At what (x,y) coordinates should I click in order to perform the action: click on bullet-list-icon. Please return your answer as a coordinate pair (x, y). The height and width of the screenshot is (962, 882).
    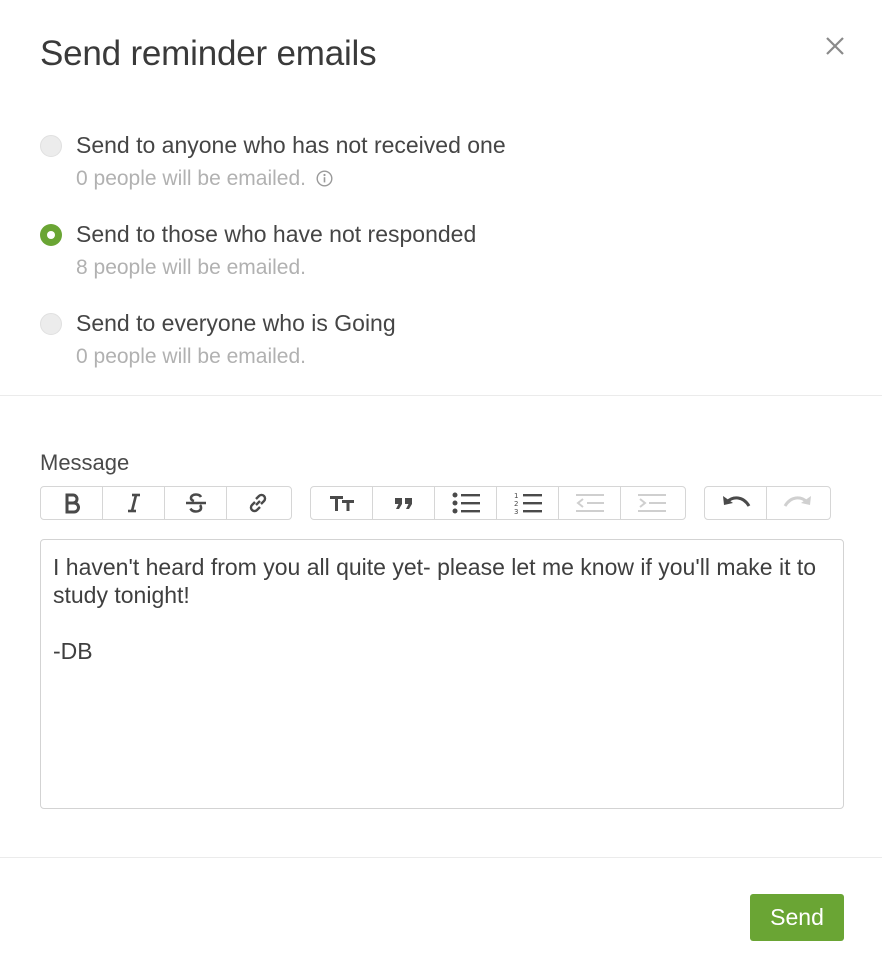
    Looking at the image, I should click on (466, 503).